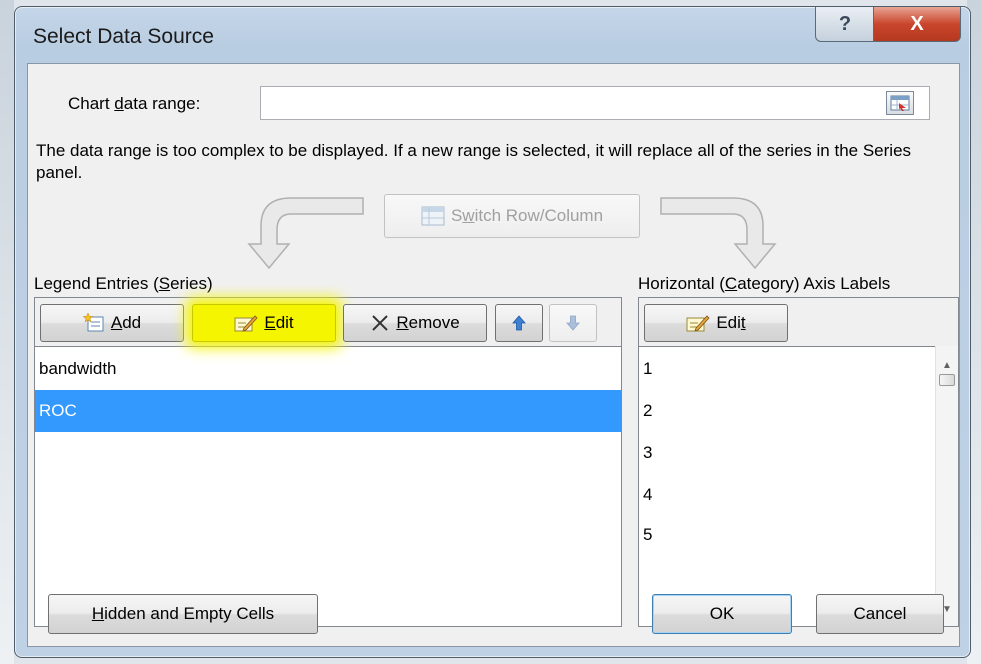  Describe the element at coordinates (492, 35) in the screenshot. I see `title-bar: Select Data Source ? X` at that location.